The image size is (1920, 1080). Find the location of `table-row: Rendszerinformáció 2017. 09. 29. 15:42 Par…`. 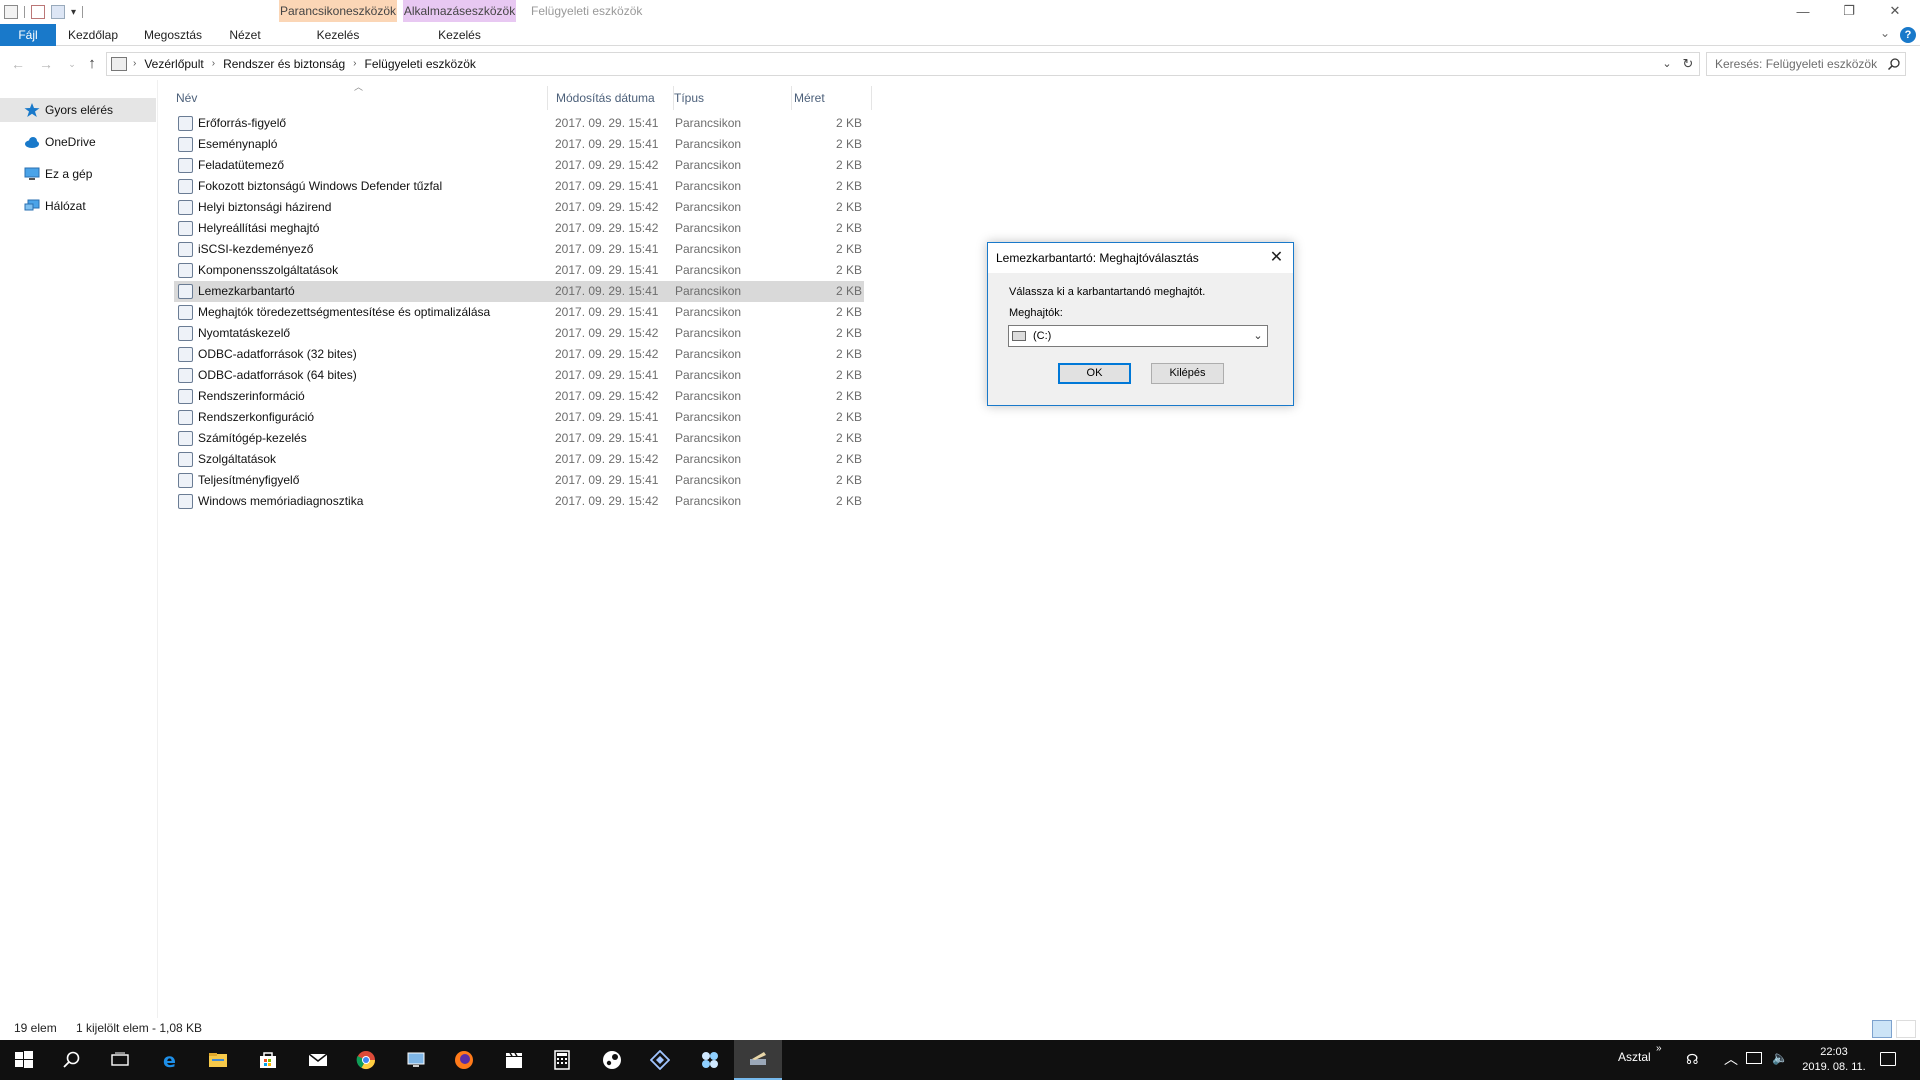

table-row: Rendszerinformáció 2017. 09. 29. 15:42 Par… is located at coordinates (519, 396).